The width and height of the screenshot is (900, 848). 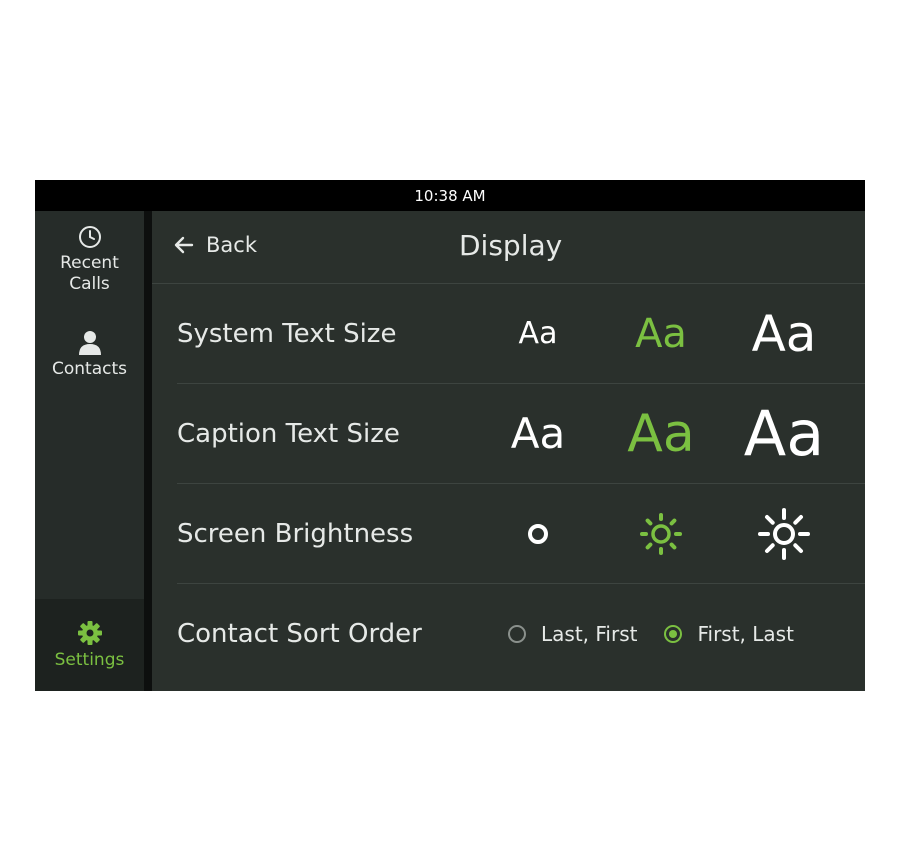 What do you see at coordinates (660, 433) in the screenshot?
I see `caption-text-size-medium: Aa` at bounding box center [660, 433].